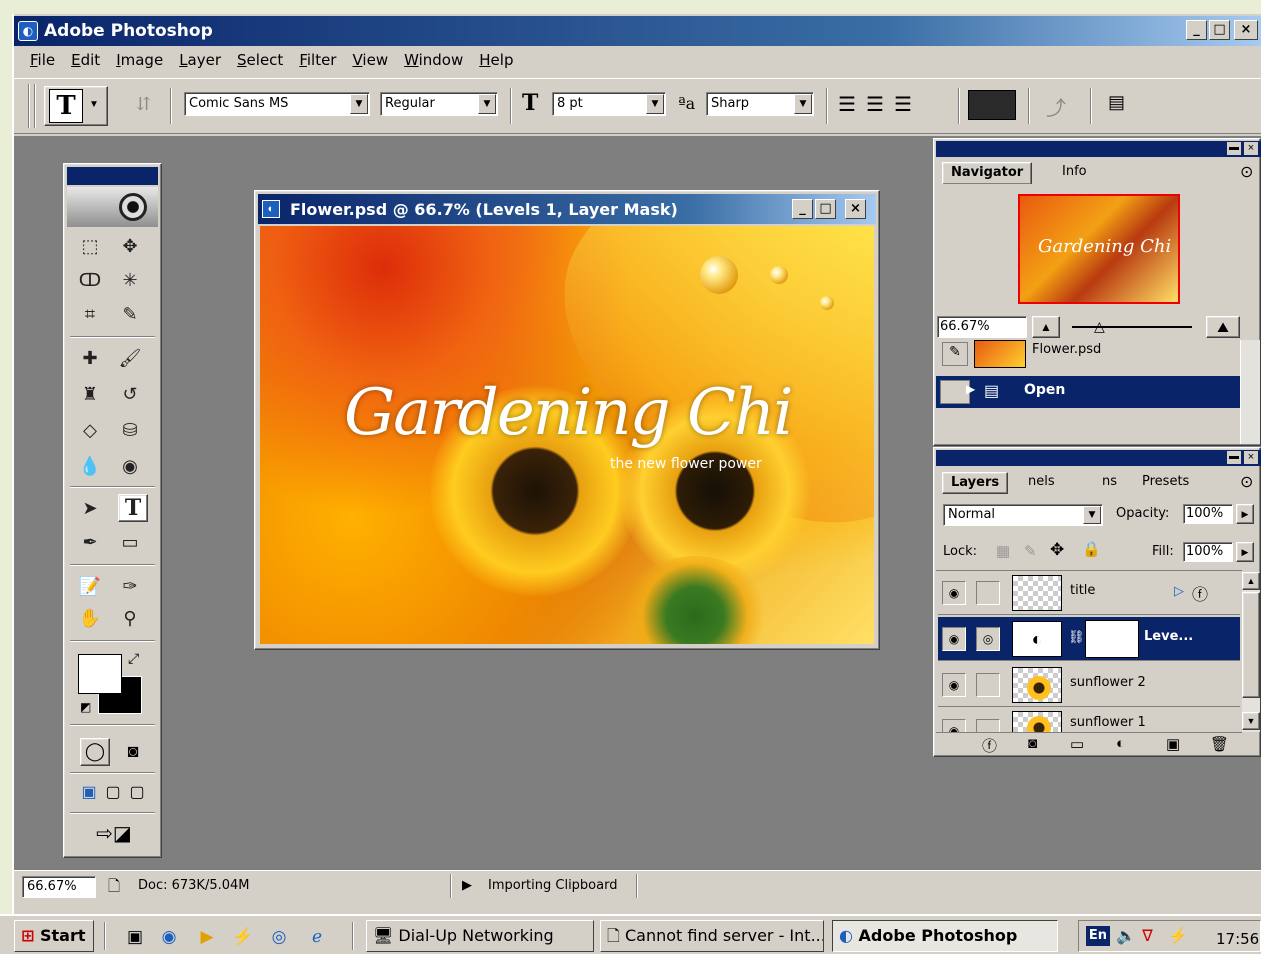 The width and height of the screenshot is (1261, 954). Describe the element at coordinates (130, 358) in the screenshot. I see `brush-tool-icon: 🖌` at that location.